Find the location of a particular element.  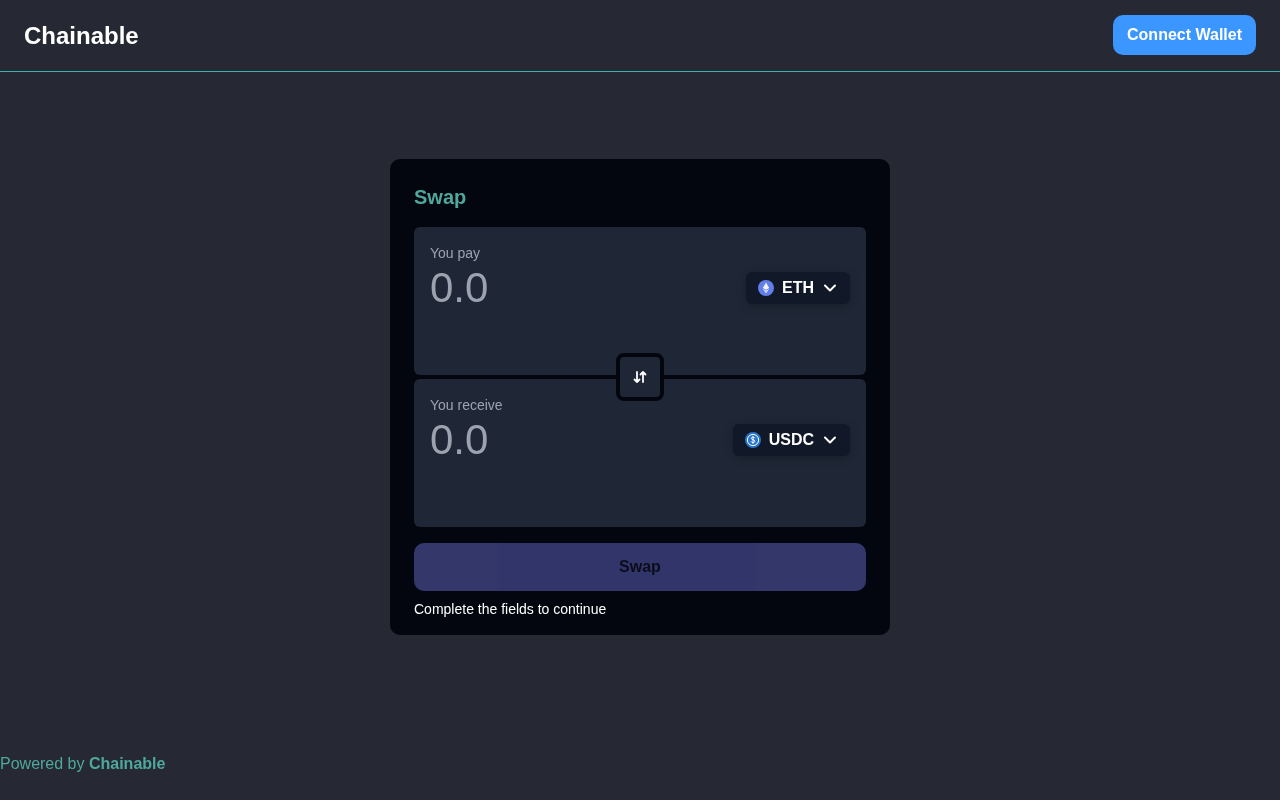

swap-direction-button is located at coordinates (640, 377).